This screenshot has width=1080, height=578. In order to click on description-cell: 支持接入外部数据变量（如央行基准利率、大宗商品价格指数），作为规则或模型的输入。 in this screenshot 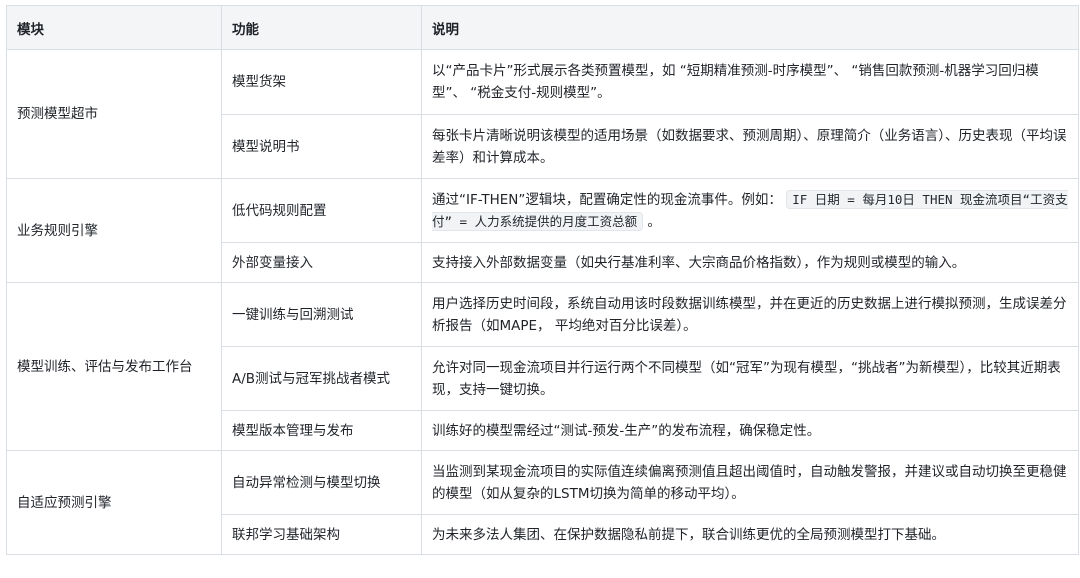, I will do `click(750, 262)`.